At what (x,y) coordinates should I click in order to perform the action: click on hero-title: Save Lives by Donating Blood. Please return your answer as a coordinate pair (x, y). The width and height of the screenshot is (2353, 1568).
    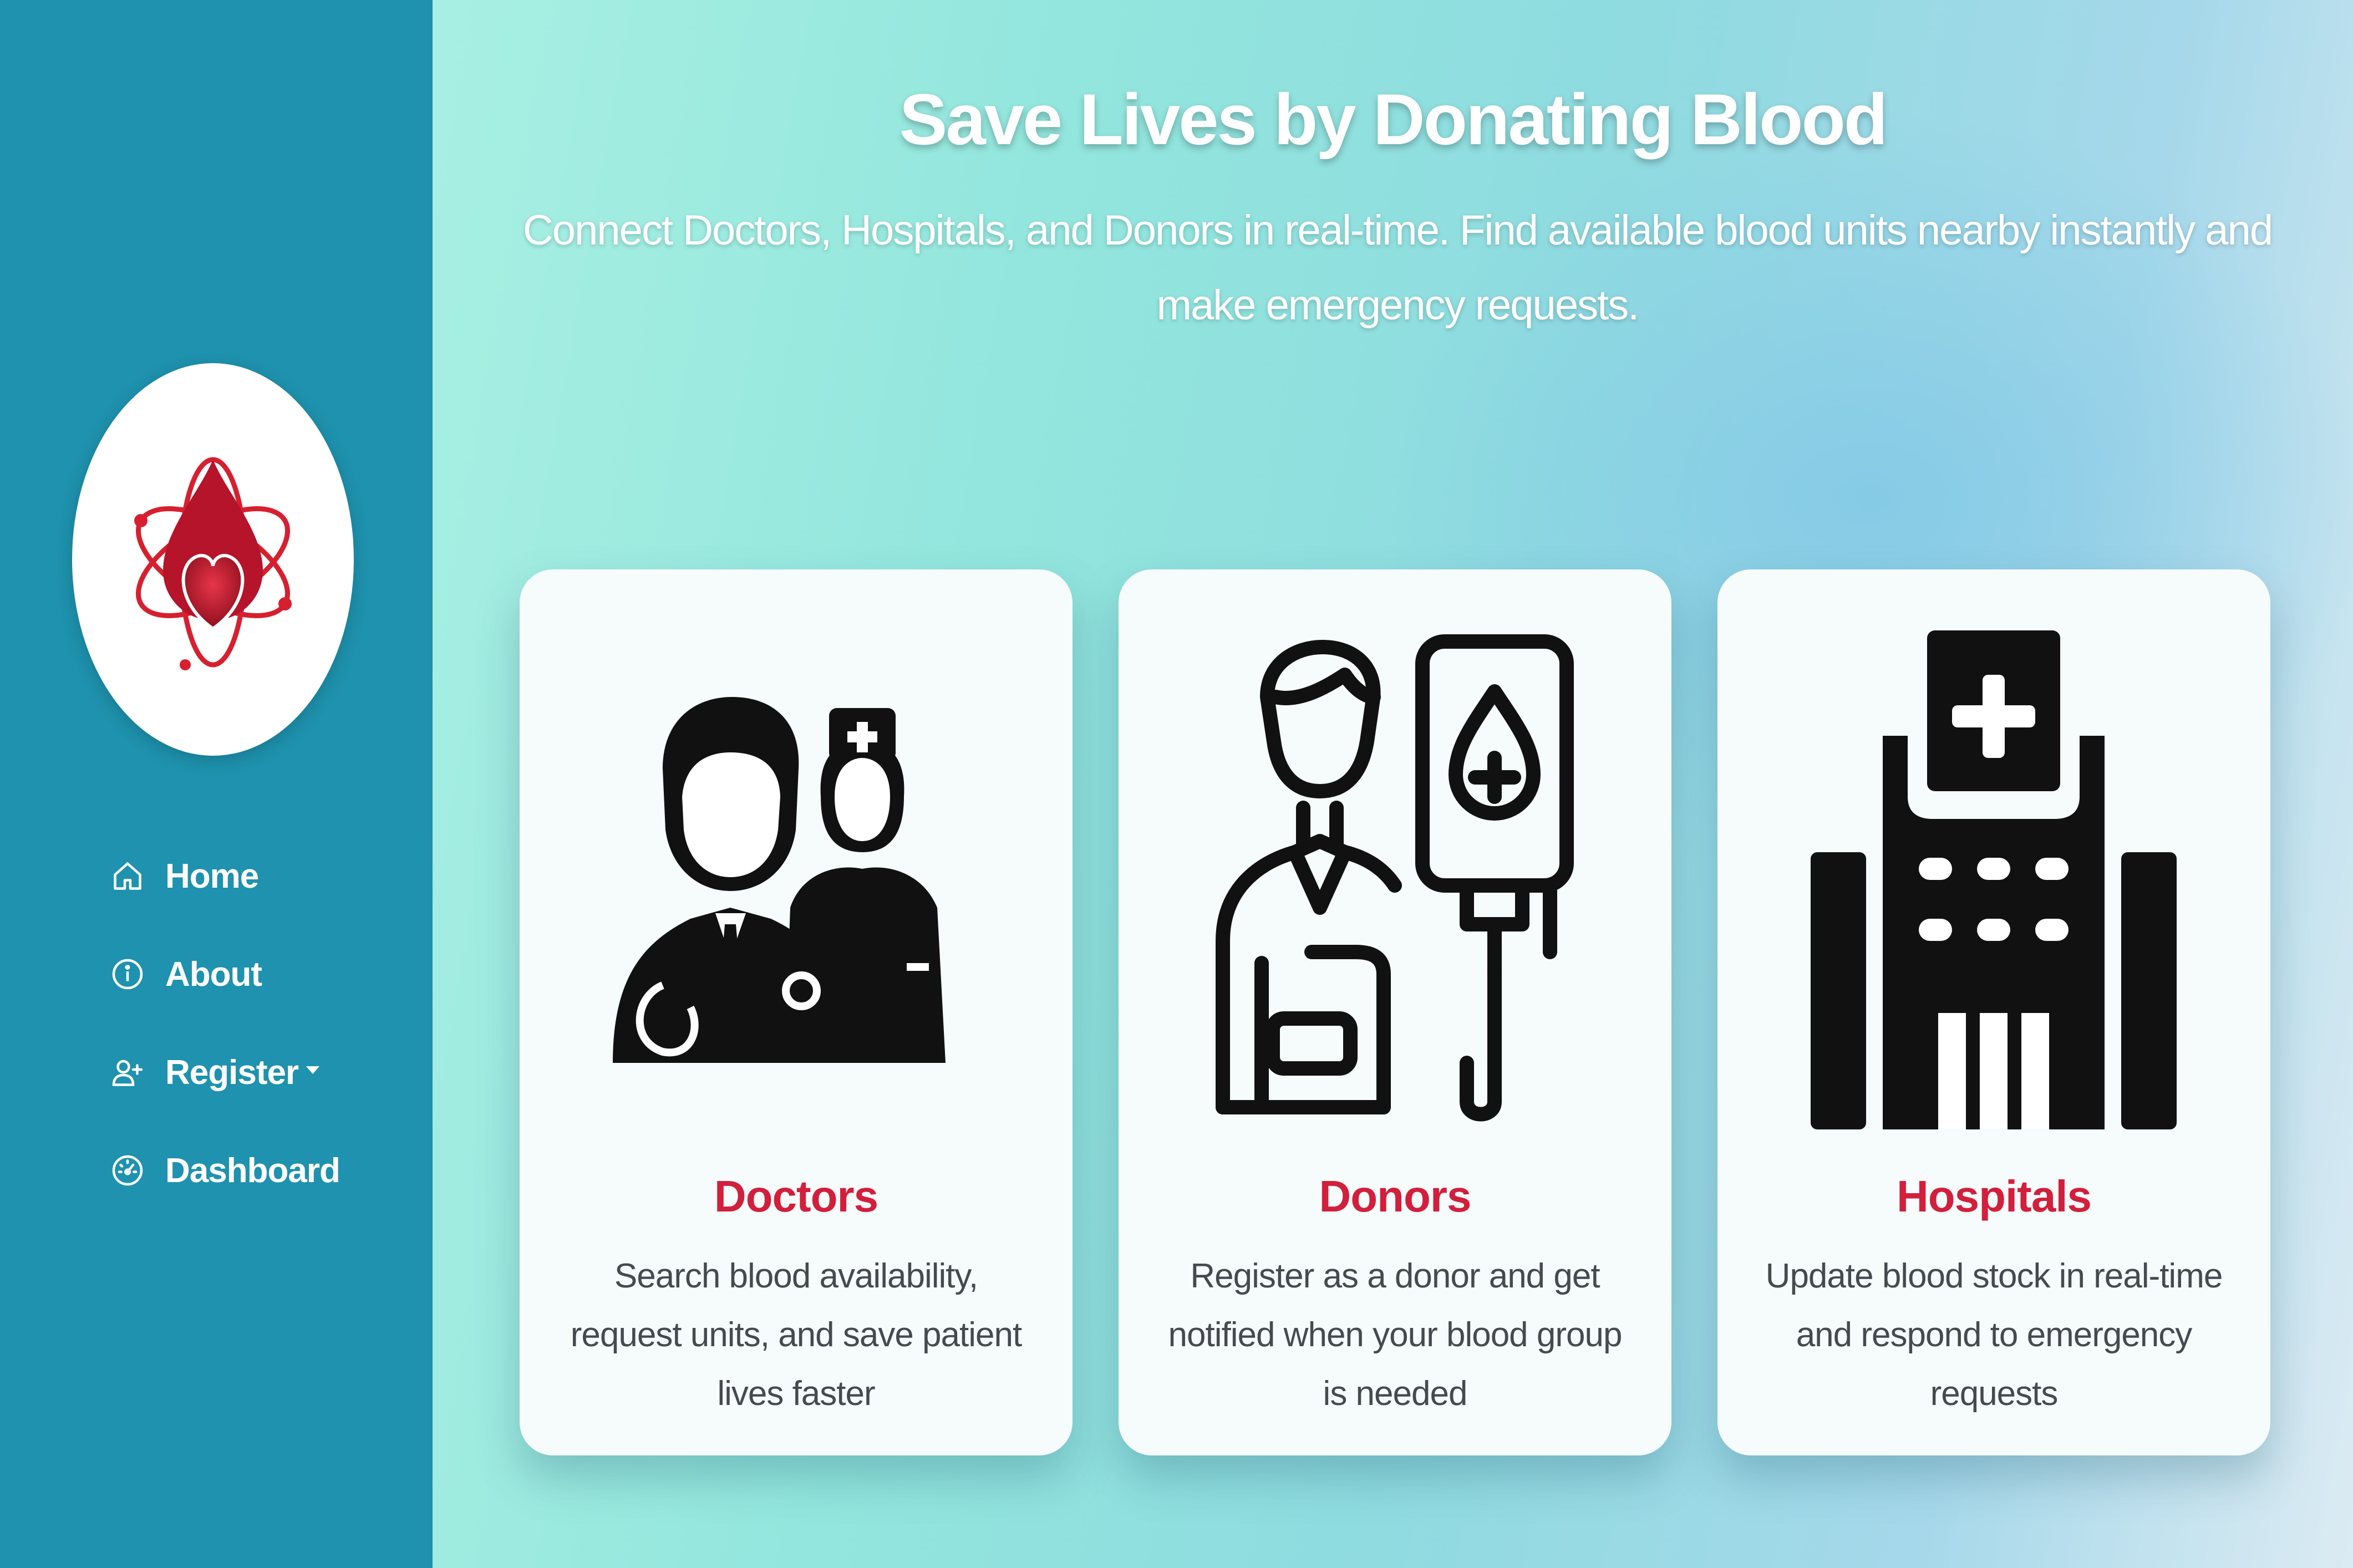
    Looking at the image, I should click on (1393, 120).